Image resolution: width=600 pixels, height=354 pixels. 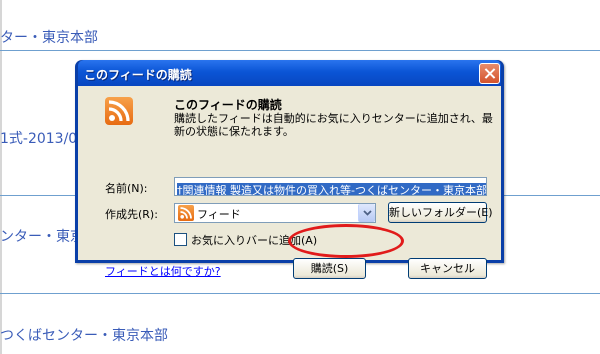 What do you see at coordinates (366, 213) in the screenshot?
I see `chevron-down-icon` at bounding box center [366, 213].